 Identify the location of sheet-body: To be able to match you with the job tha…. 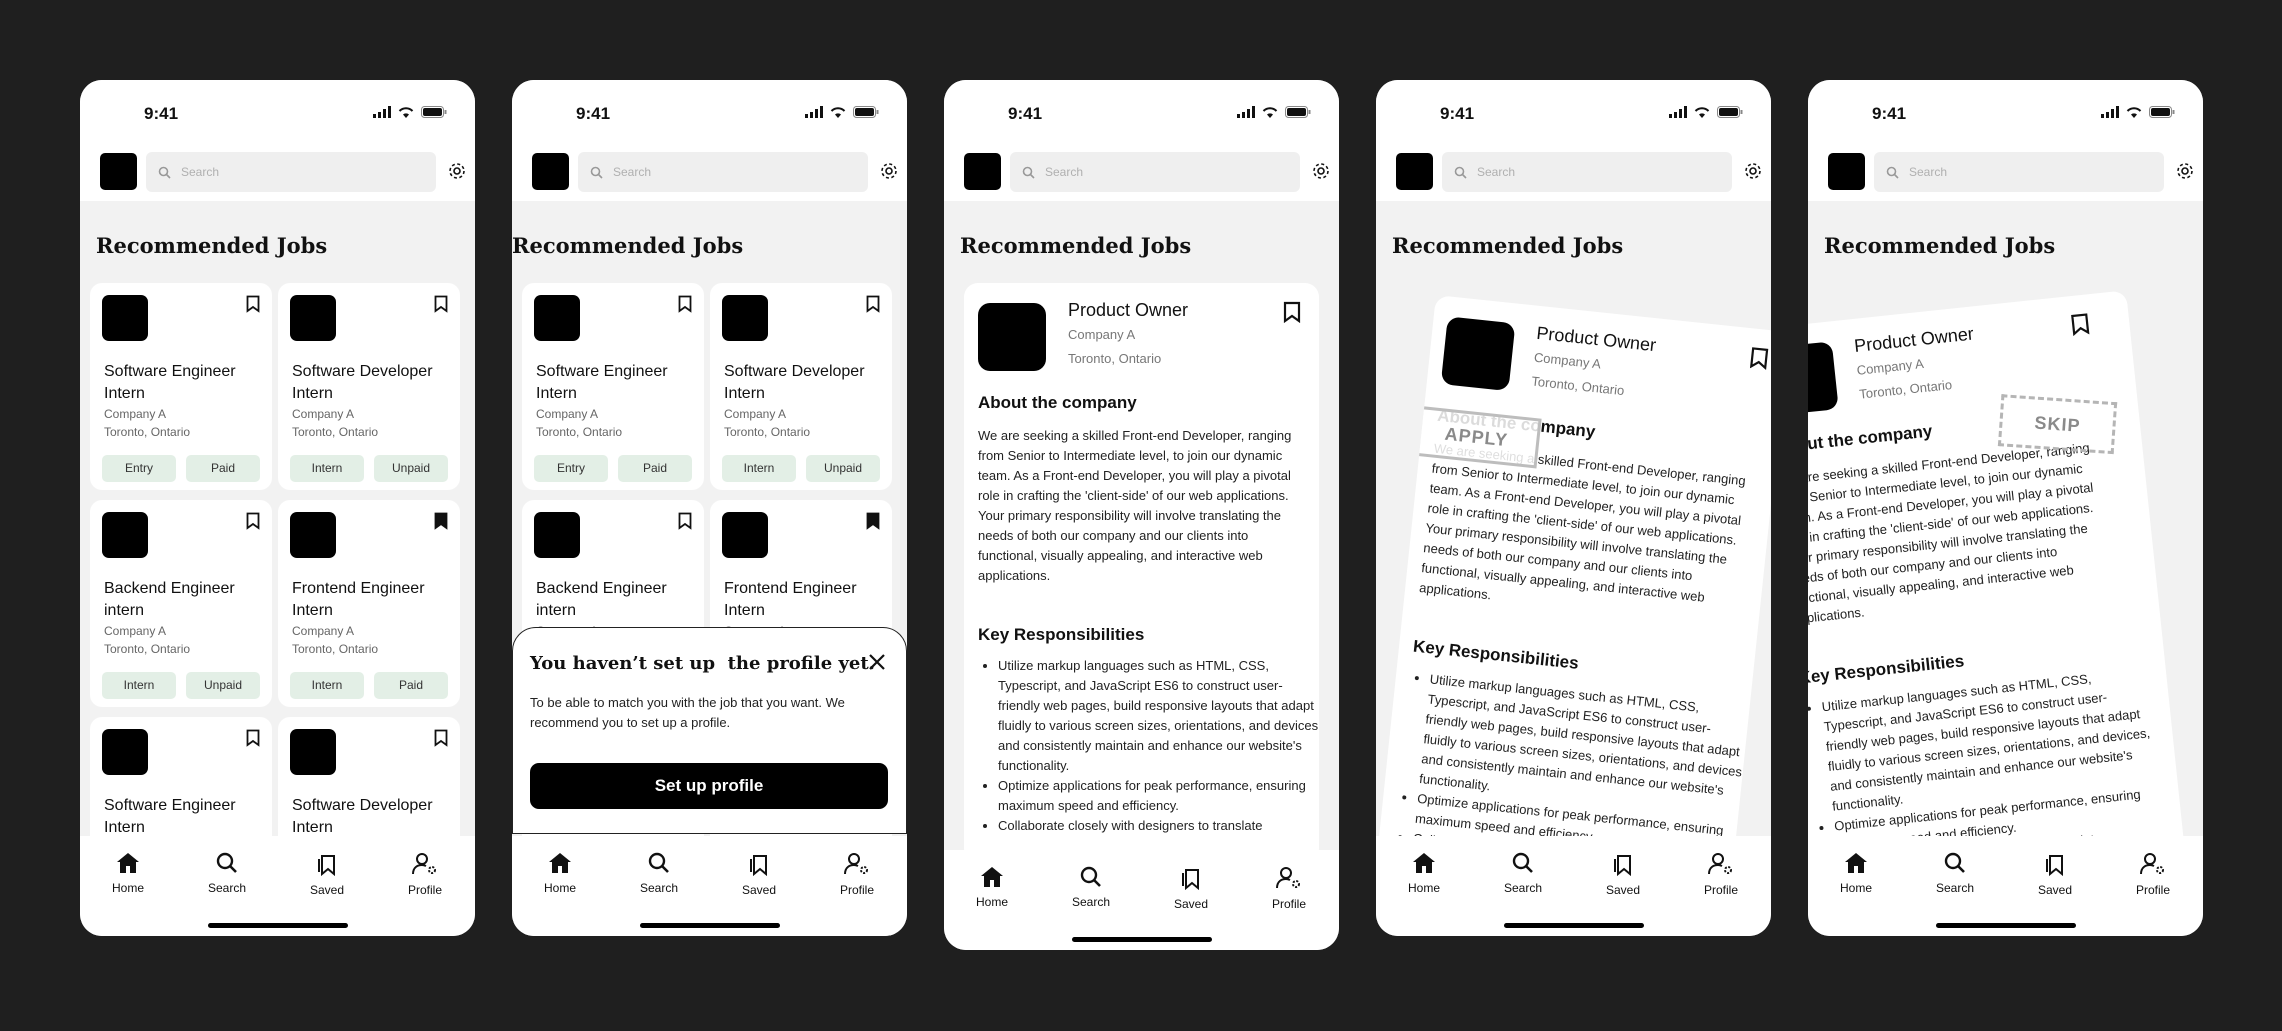
(687, 712).